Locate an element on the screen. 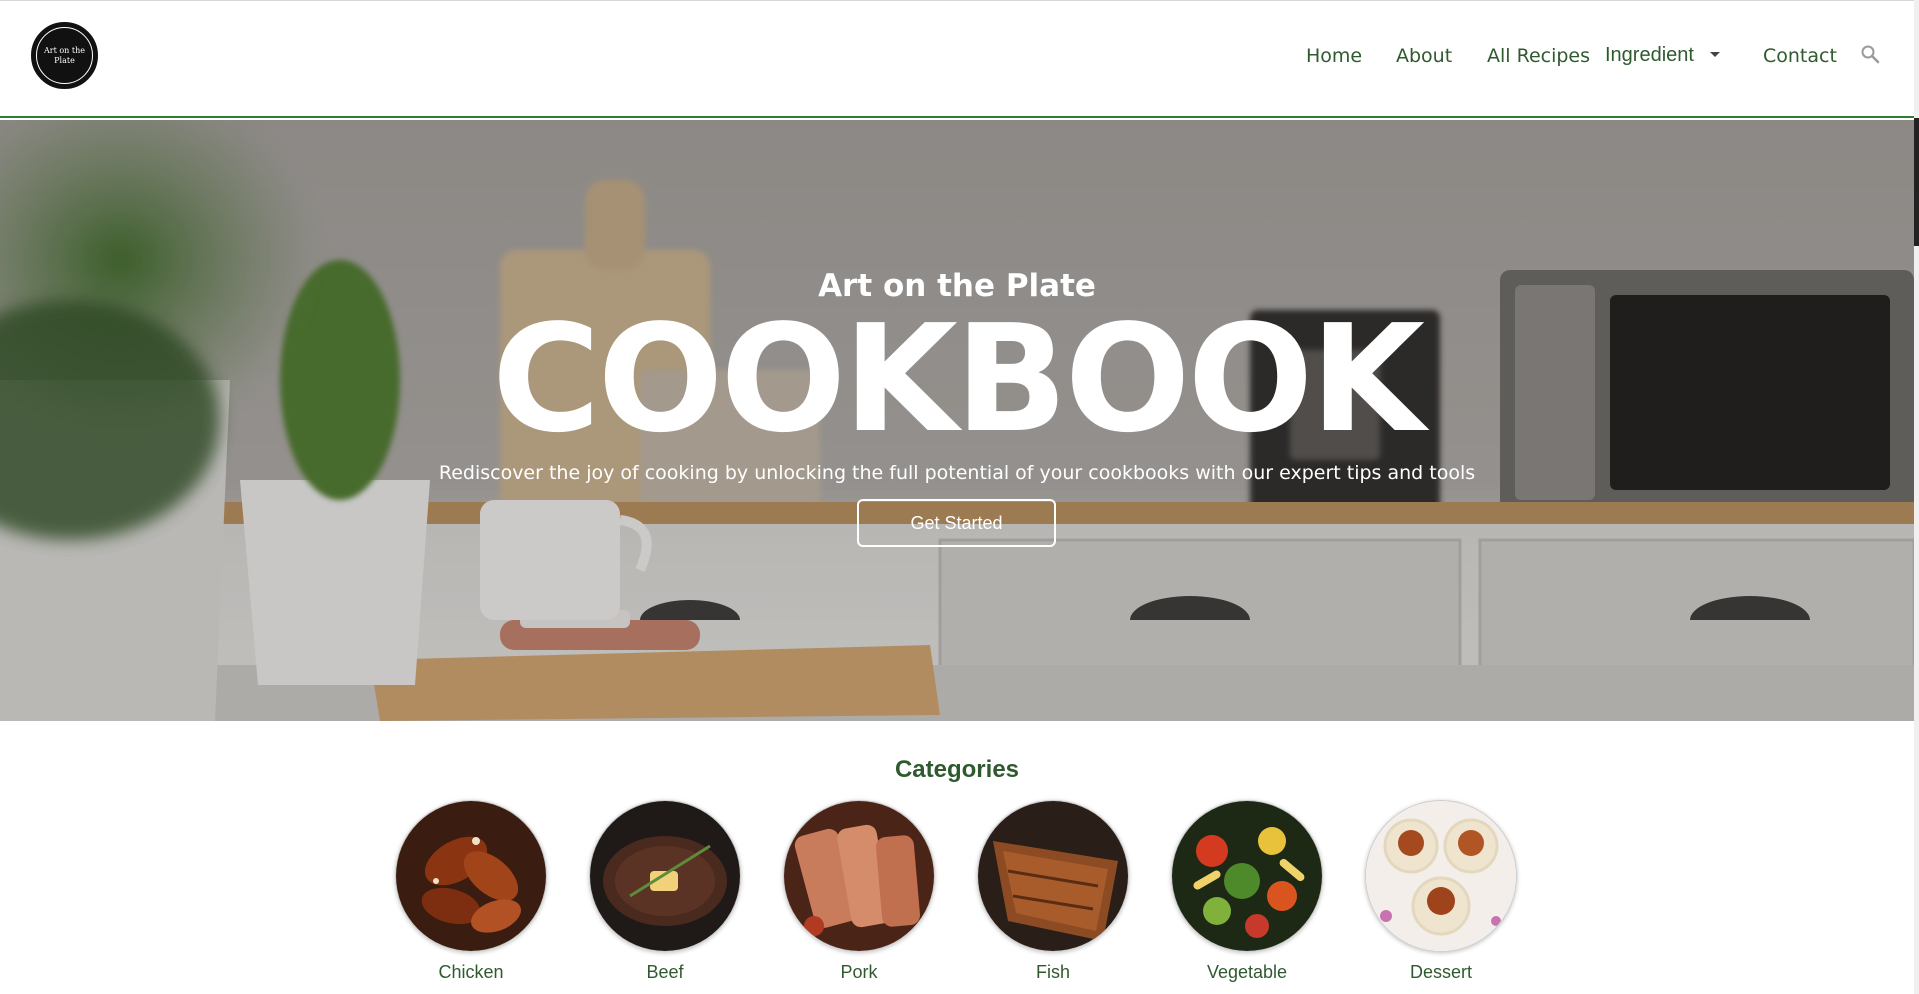 Image resolution: width=1919 pixels, height=994 pixels. pork-image is located at coordinates (859, 876).